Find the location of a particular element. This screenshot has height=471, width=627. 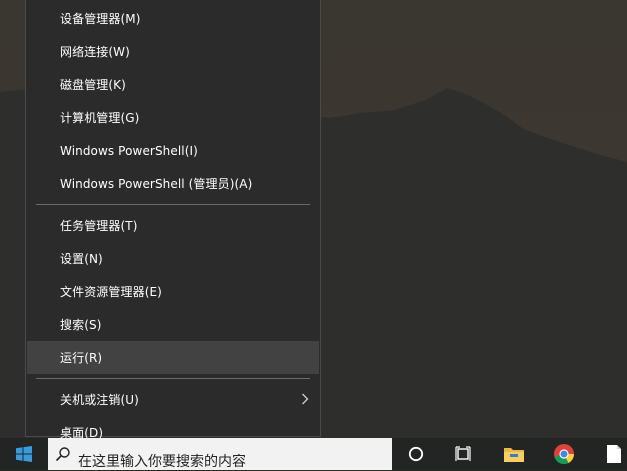

menu-item-label: 搜索(S) is located at coordinates (81, 325).